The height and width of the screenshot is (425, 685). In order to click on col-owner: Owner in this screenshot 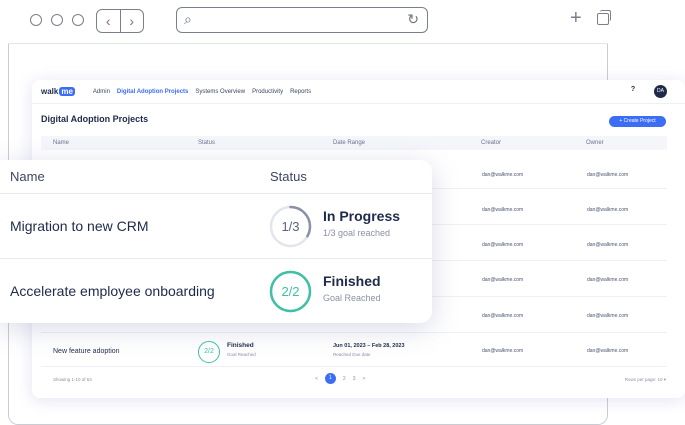, I will do `click(595, 143)`.